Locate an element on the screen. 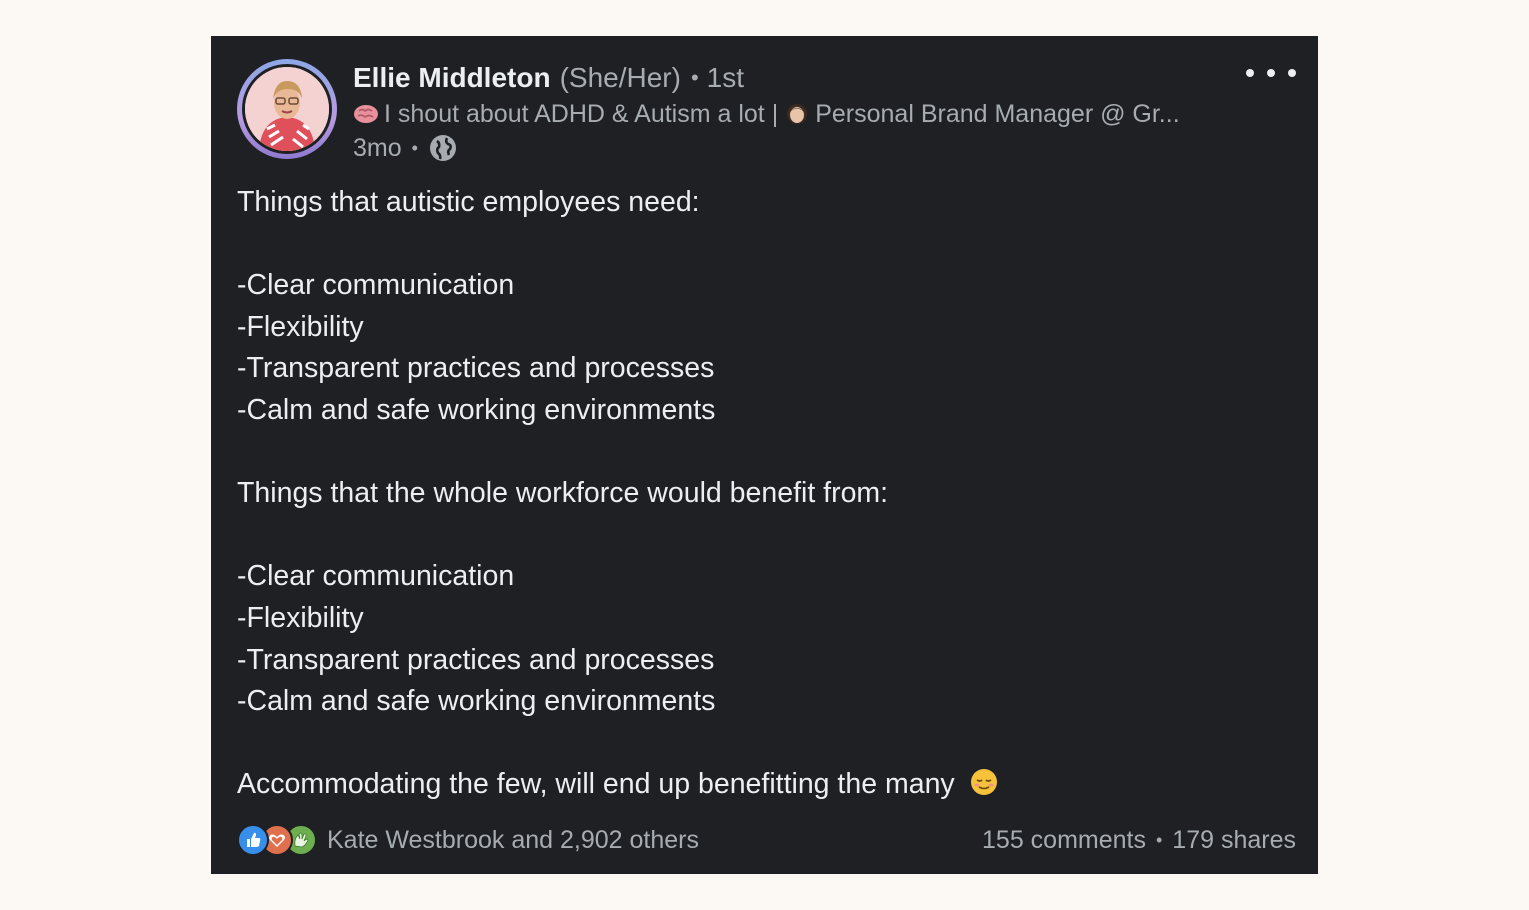  engagement-counts: 155 comments • 179 shares is located at coordinates (1139, 840).